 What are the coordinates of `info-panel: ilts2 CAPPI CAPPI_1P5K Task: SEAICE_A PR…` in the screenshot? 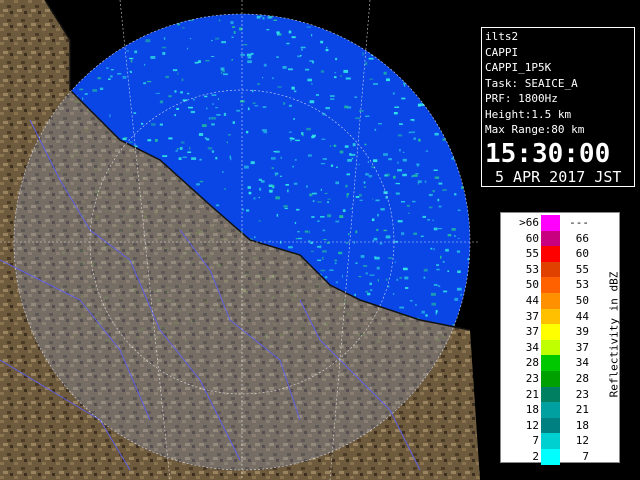 It's located at (558, 107).